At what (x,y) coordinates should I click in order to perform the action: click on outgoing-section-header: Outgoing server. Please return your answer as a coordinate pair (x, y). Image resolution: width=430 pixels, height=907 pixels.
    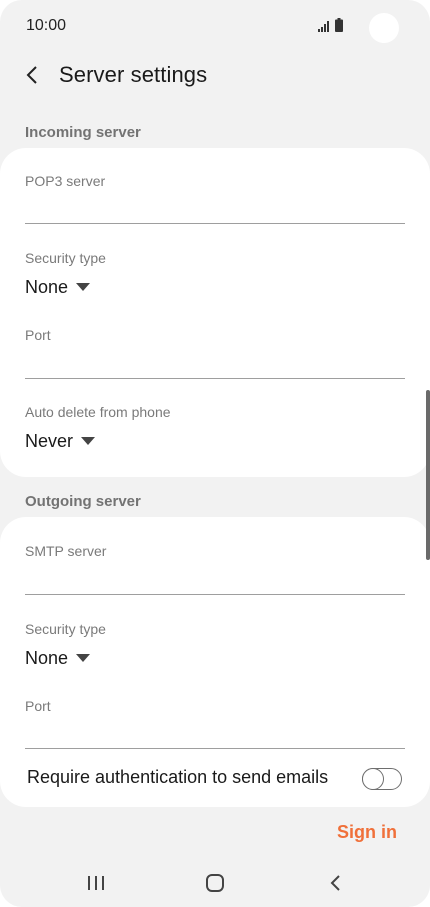
    Looking at the image, I should click on (83, 501).